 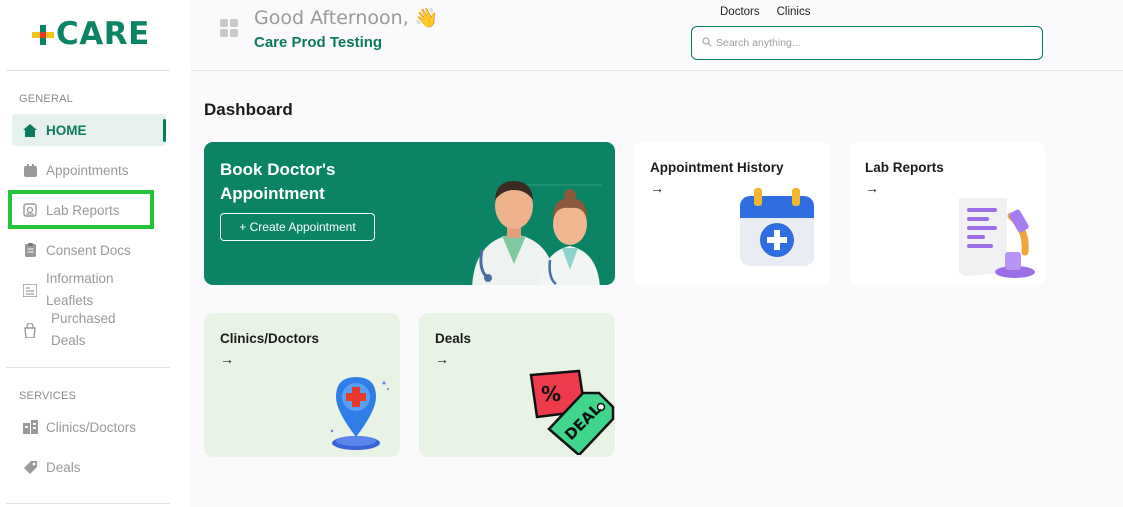 I want to click on page-title: Dashboard, so click(x=248, y=109).